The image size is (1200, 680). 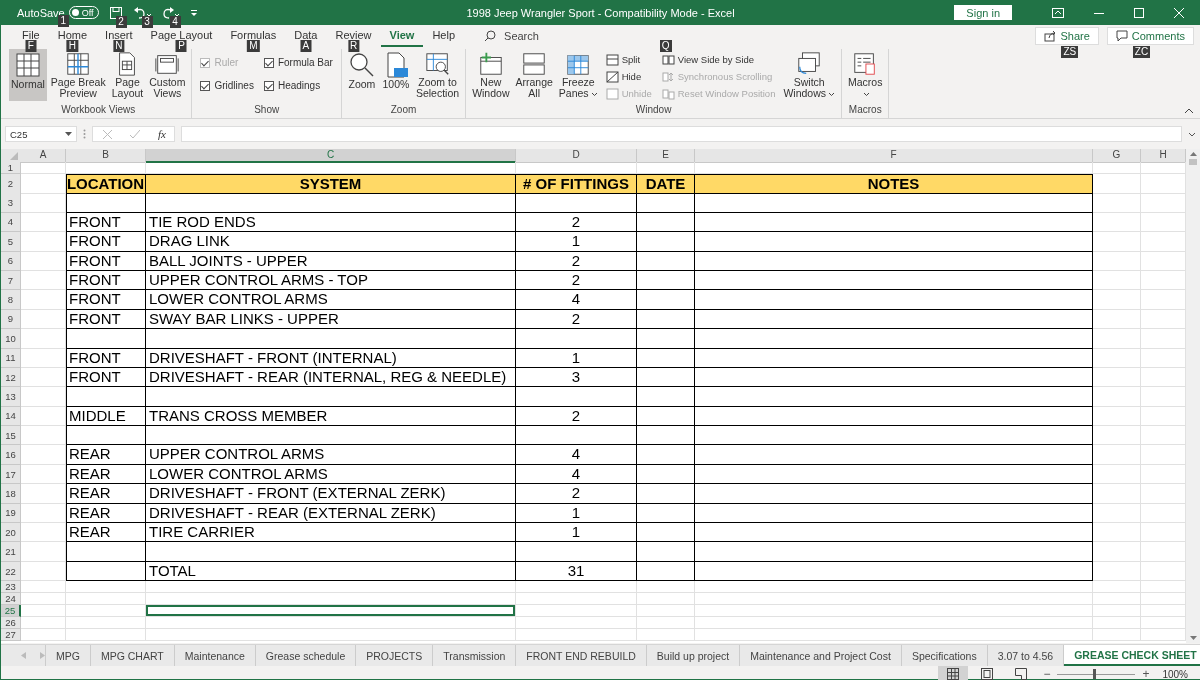 I want to click on scroll-down-icon, so click(x=1193, y=638).